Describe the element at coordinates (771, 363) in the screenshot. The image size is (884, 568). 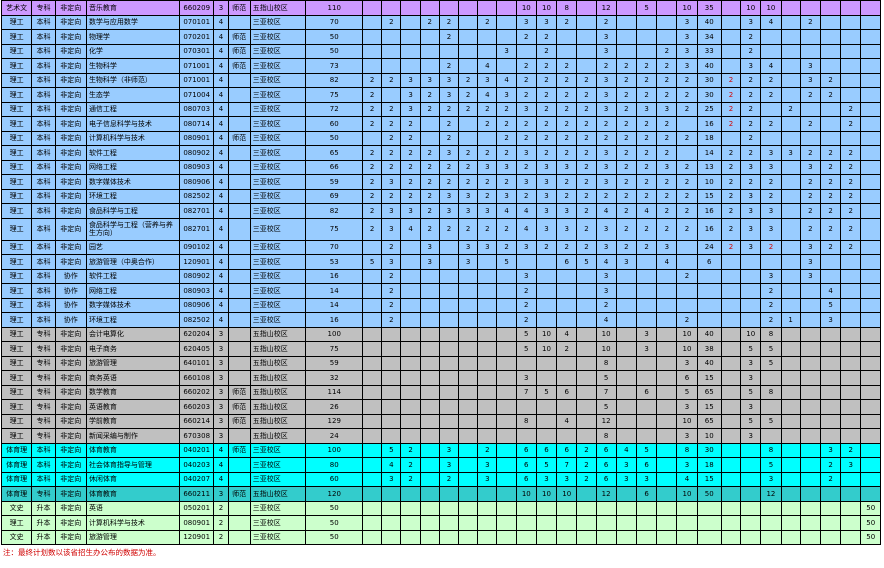
I see `province-quota-cell: 5` at that location.